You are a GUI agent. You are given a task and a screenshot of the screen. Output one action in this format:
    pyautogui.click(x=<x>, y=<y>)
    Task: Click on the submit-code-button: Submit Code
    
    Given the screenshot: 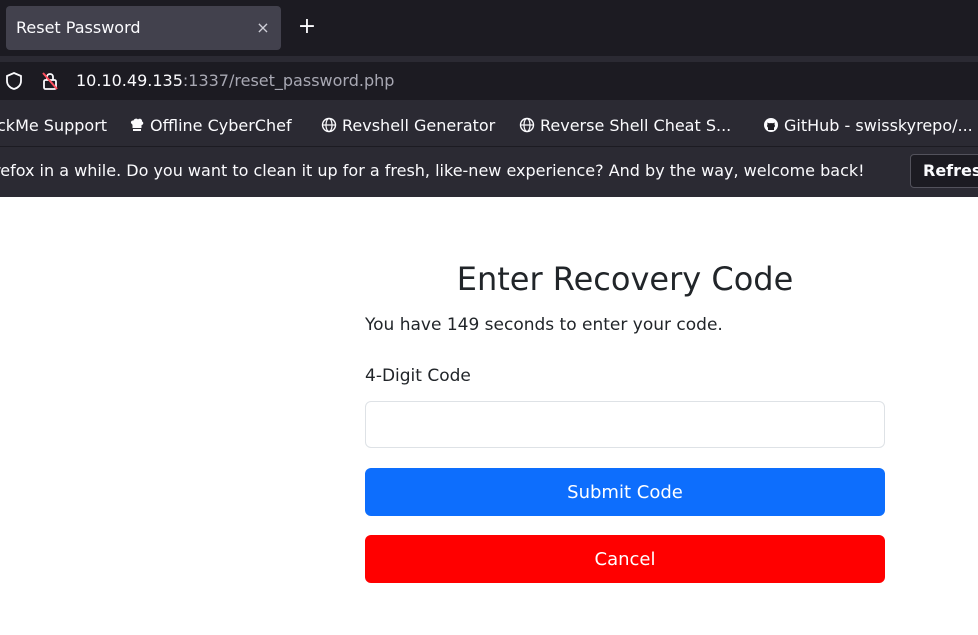 What is the action you would take?
    pyautogui.click(x=625, y=492)
    